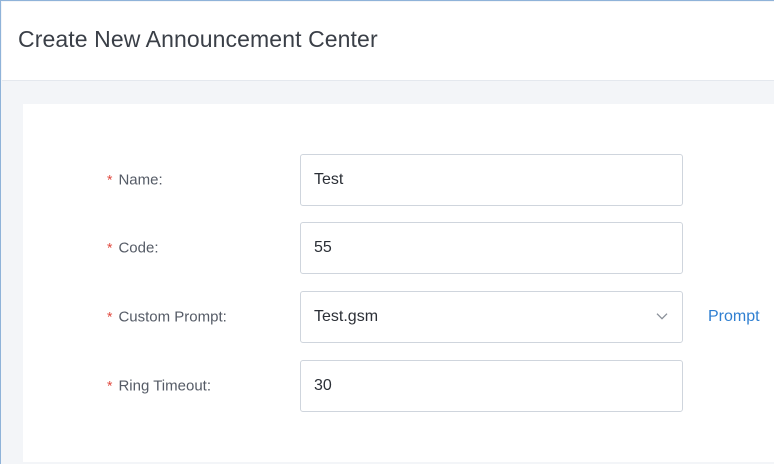 The width and height of the screenshot is (774, 464). Describe the element at coordinates (734, 317) in the screenshot. I see `prompt-link: Prompt` at that location.